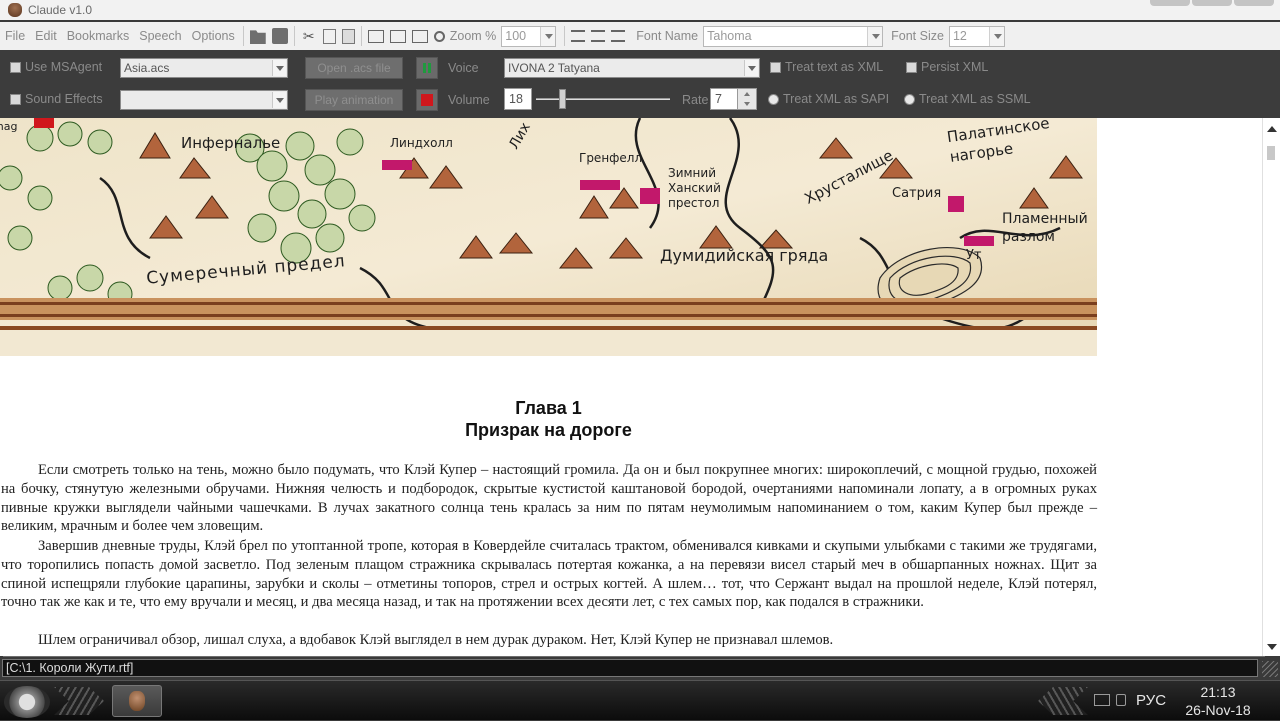  What do you see at coordinates (46, 36) in the screenshot?
I see `menu-edit: Edit` at bounding box center [46, 36].